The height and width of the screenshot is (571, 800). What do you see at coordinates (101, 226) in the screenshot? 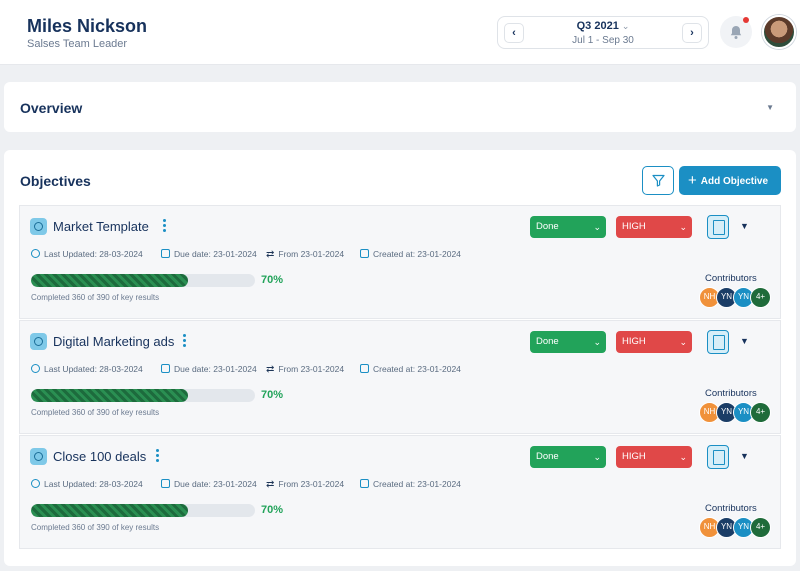
I see `objective-title: Market Template` at bounding box center [101, 226].